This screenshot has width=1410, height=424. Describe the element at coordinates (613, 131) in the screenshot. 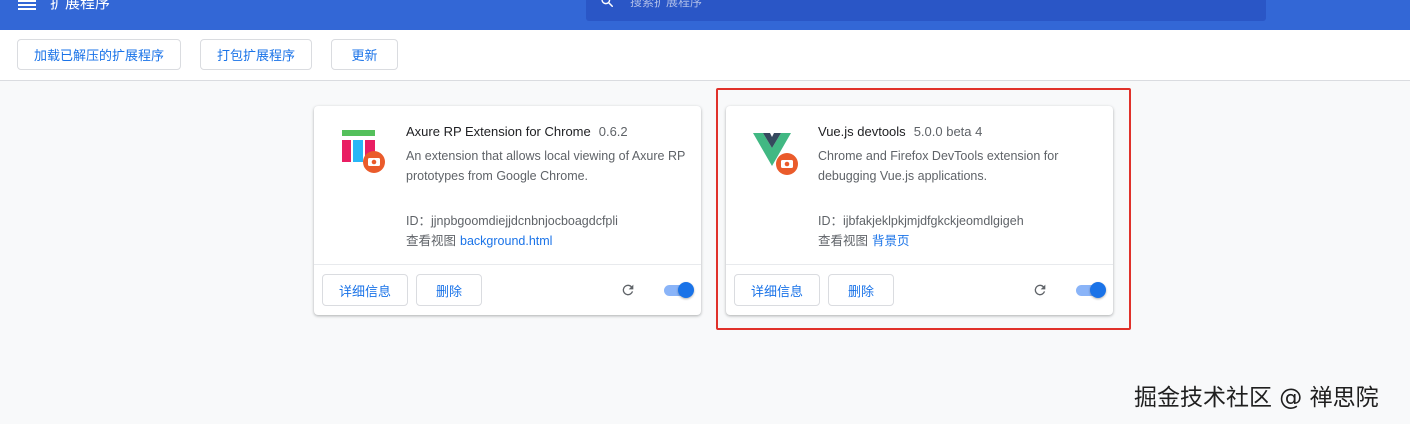

I see `extension-version: 0.6.2` at that location.